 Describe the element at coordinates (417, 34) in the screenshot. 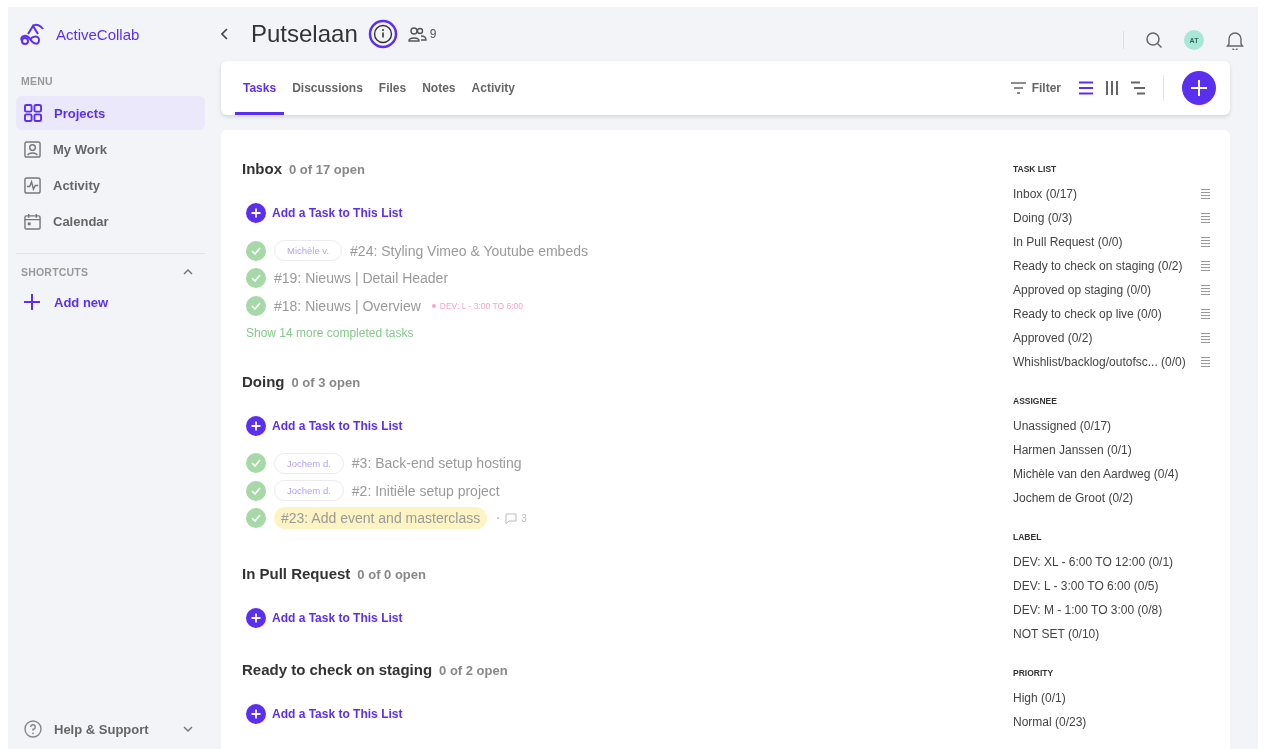

I see `people-icon` at that location.